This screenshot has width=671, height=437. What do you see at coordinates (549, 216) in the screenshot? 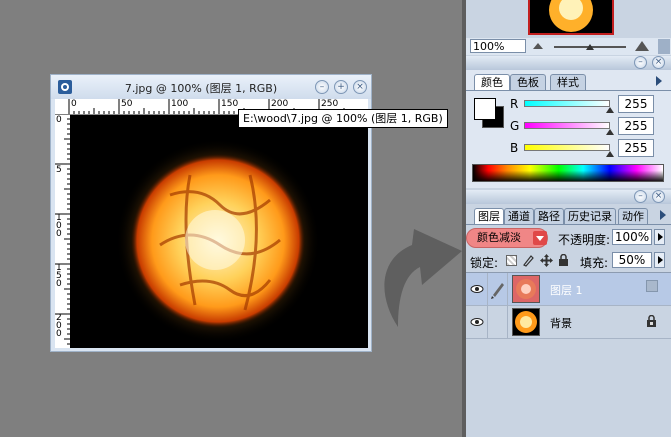
I see `tab-paths: 路径` at bounding box center [549, 216].